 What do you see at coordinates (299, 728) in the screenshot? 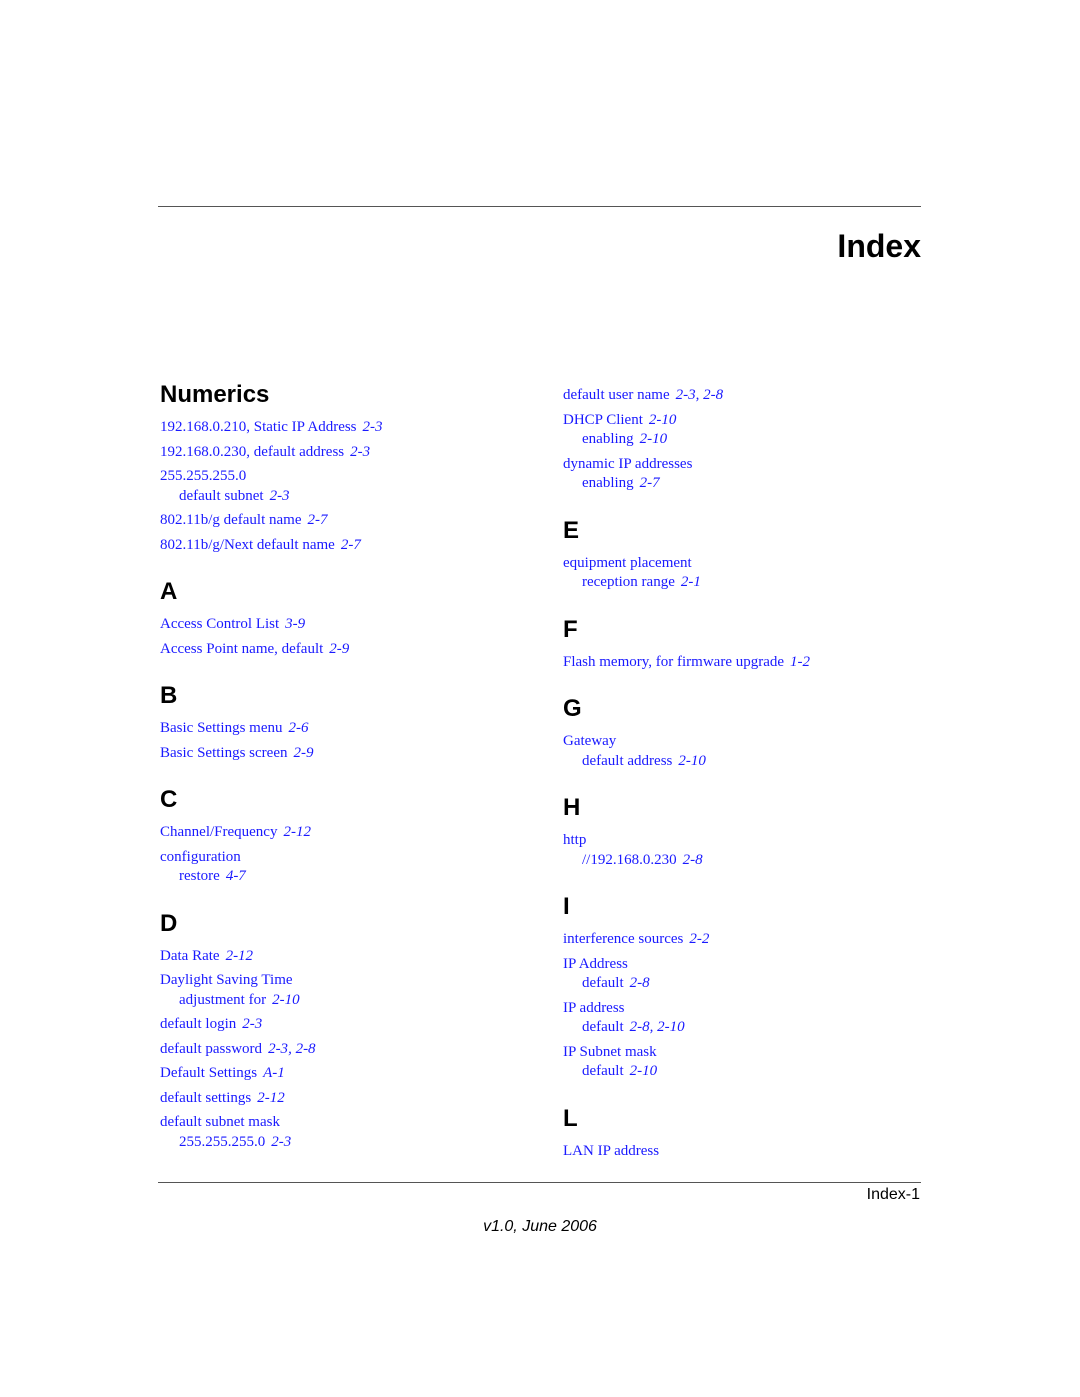
I see `page-reference-link: 2-6` at bounding box center [299, 728].